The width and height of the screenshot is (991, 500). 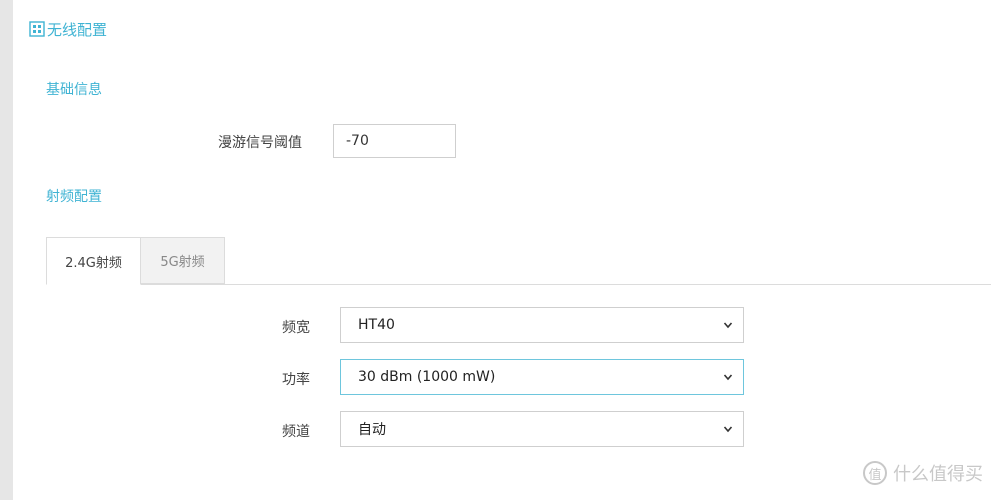 What do you see at coordinates (37, 29) in the screenshot?
I see `grid-icon` at bounding box center [37, 29].